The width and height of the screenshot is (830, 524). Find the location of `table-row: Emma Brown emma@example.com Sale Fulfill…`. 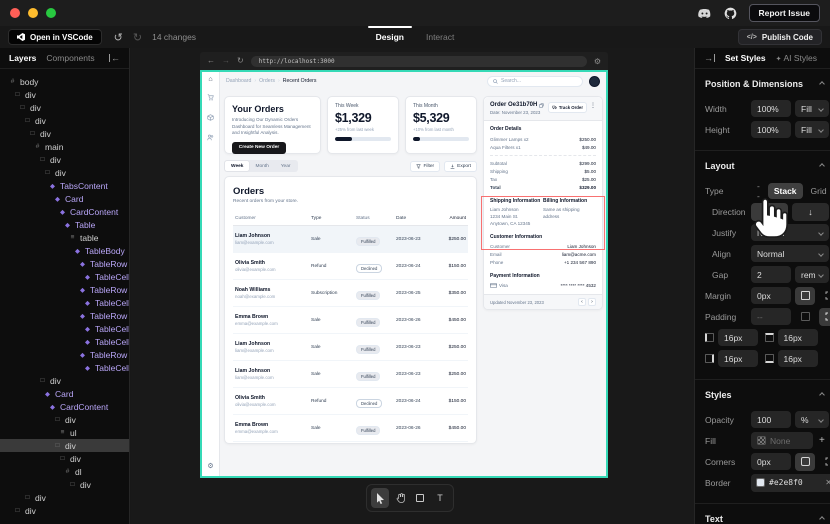

table-row: Emma Brown emma@example.com Sale Fulfill… is located at coordinates (350, 428).